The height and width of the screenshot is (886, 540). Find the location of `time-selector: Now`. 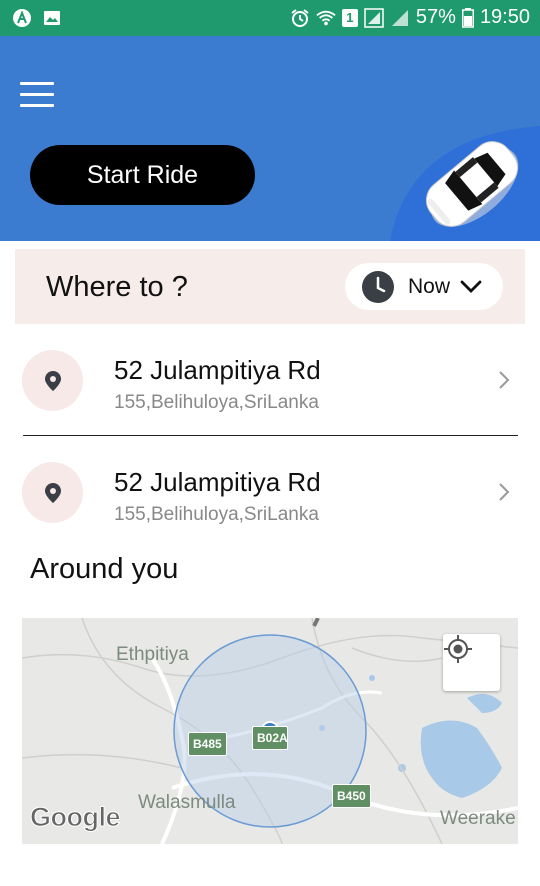

time-selector: Now is located at coordinates (424, 286).